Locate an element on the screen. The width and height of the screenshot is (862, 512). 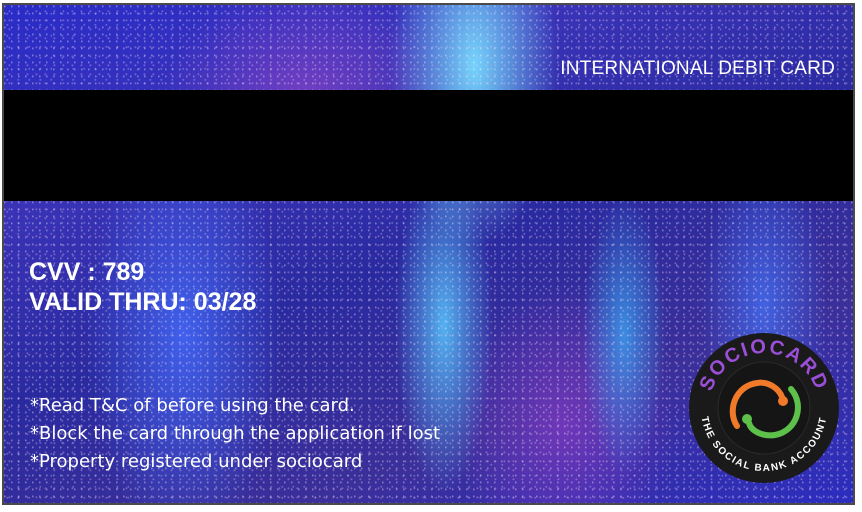
sociocard-logo-icon: SOCIOCARD THE SOCIAL BANK ACCOUNT is located at coordinates (764, 408).